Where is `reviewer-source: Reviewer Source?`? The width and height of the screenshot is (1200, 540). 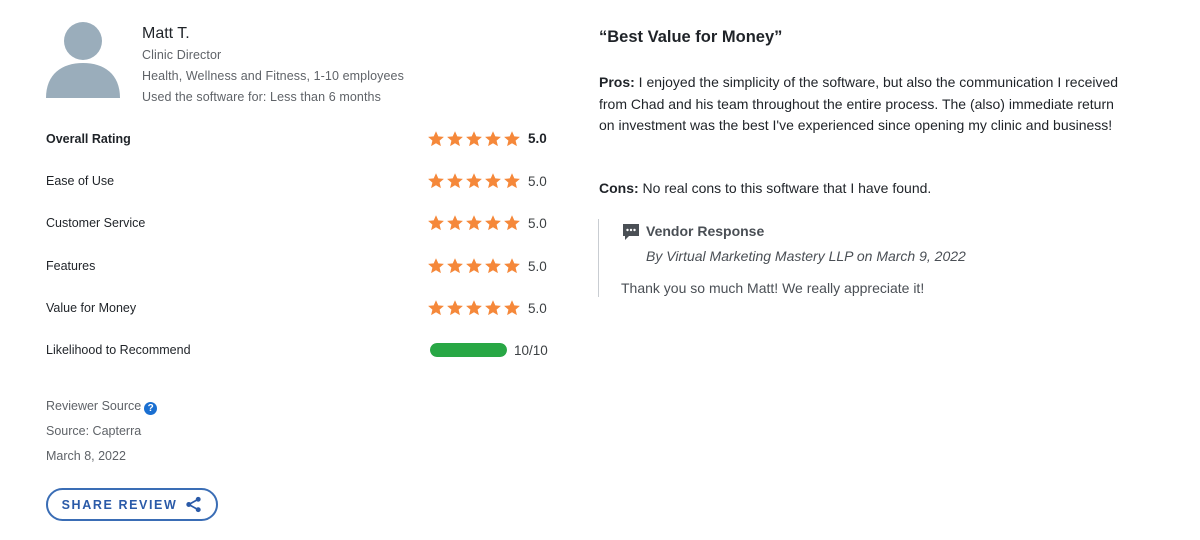
reviewer-source: Reviewer Source? is located at coordinates (102, 407).